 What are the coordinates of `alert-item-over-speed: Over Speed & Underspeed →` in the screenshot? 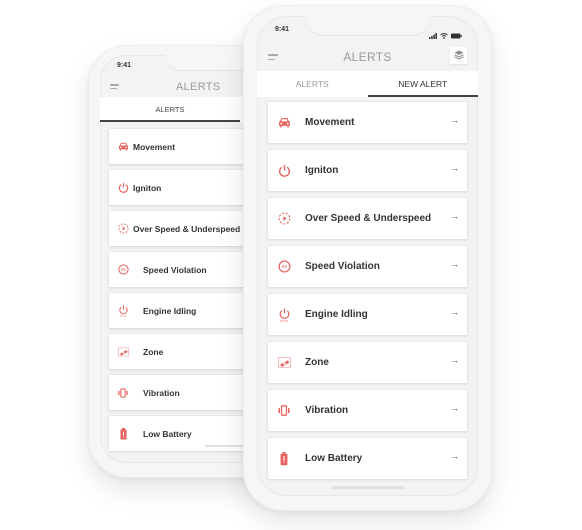 It's located at (367, 218).